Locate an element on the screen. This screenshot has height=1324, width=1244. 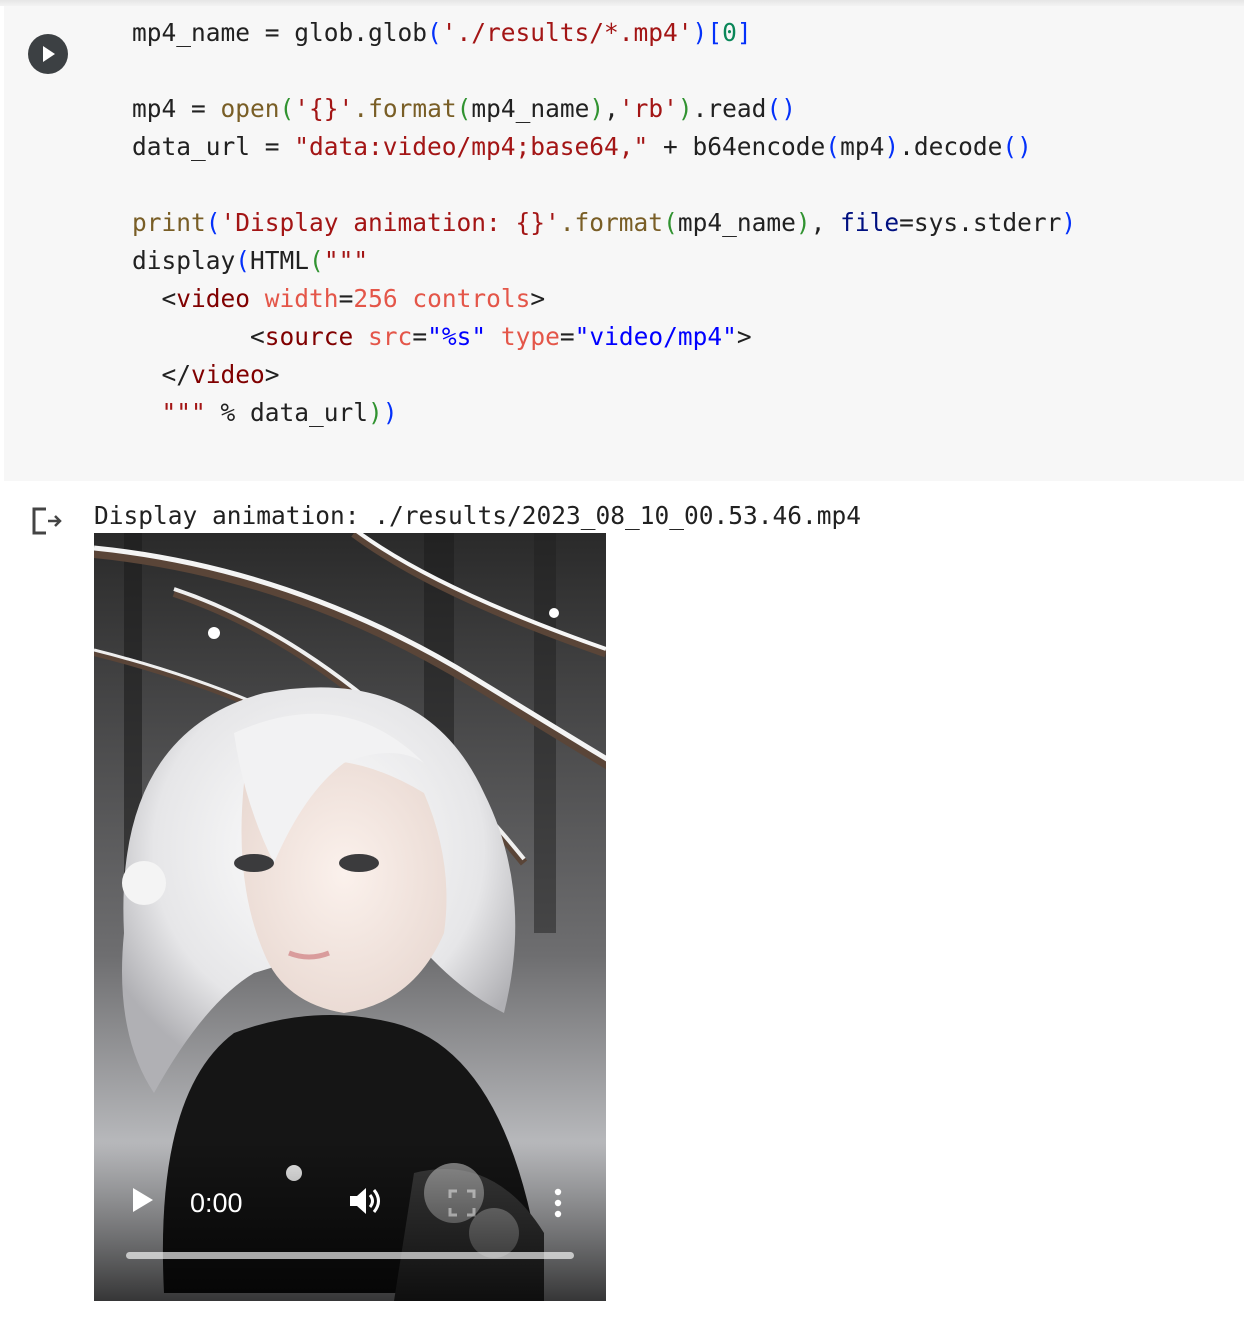
code-token: .read is located at coordinates (729, 108).